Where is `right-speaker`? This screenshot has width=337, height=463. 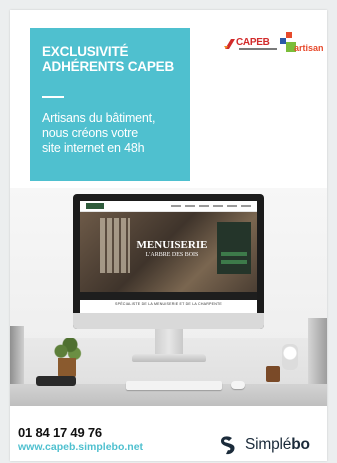
right-speaker is located at coordinates (317, 351).